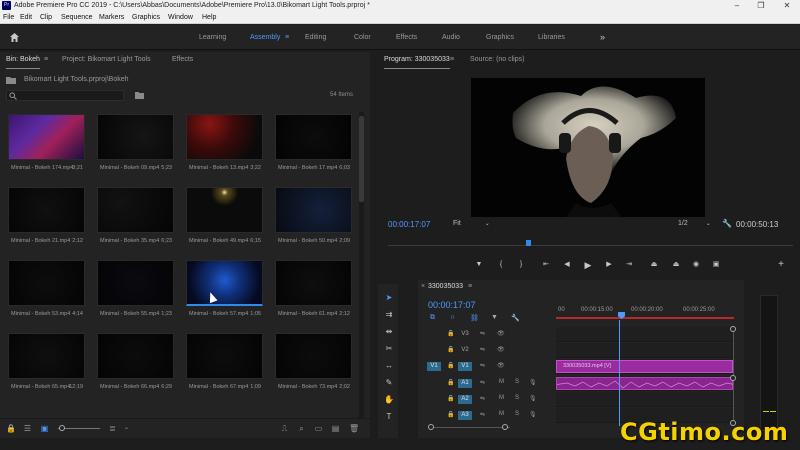 The width and height of the screenshot is (800, 450). I want to click on menu-help: Help, so click(209, 17).